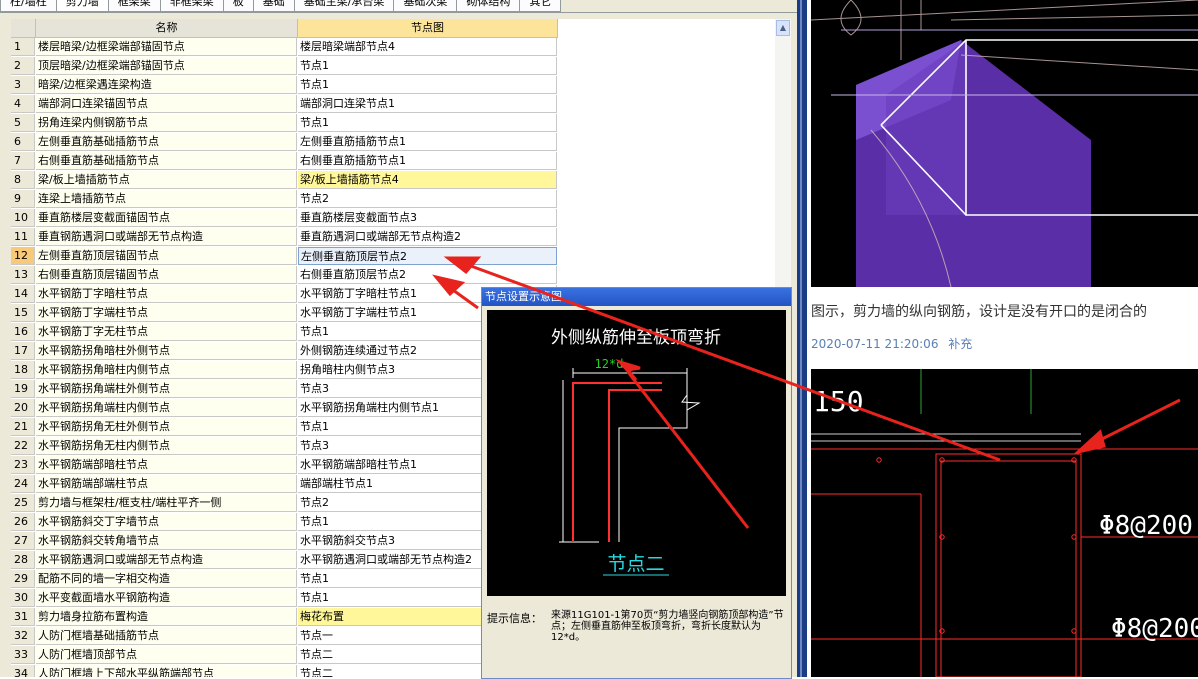 The width and height of the screenshot is (1198, 679). I want to click on dimension-label: 12*d, so click(609, 364).